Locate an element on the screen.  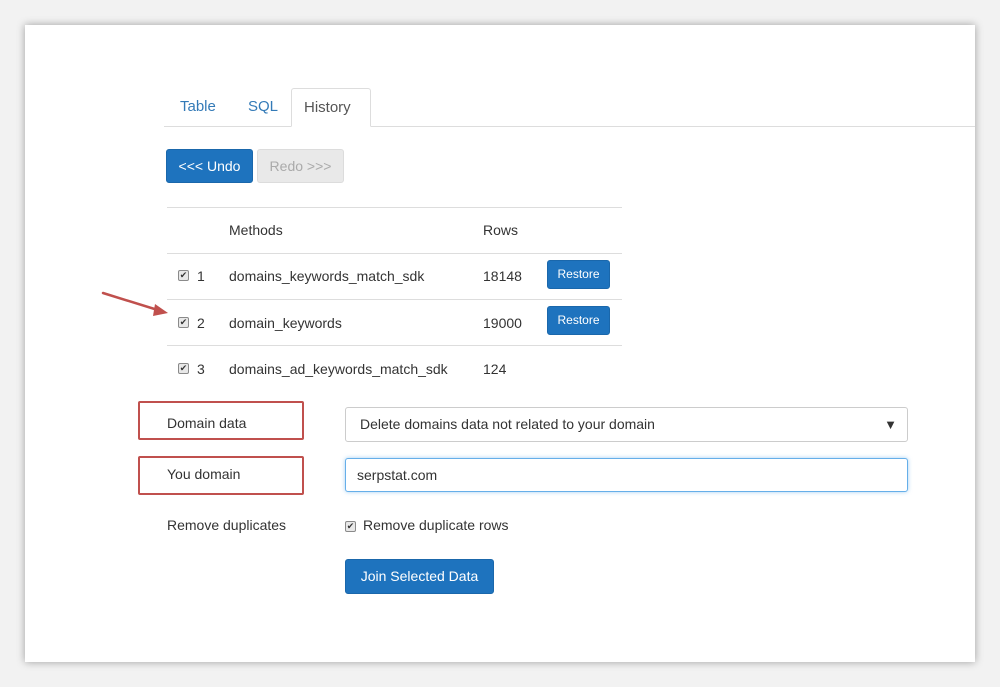
remove-duplicates-checkbox: ✔ is located at coordinates (350, 526).